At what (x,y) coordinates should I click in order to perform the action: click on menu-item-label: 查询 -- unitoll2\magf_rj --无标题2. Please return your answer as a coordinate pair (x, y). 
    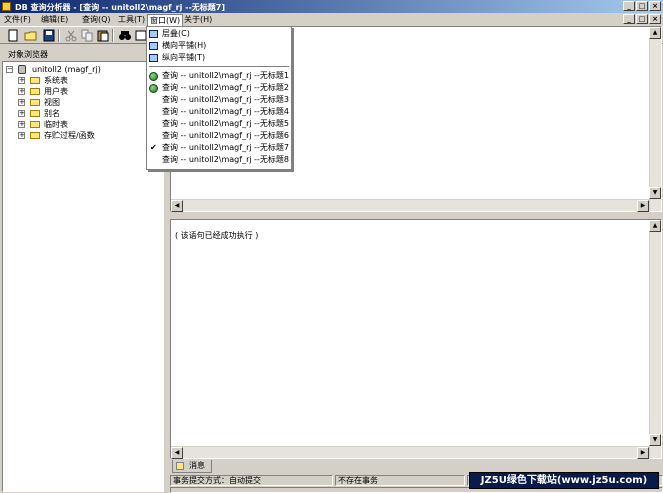
    Looking at the image, I should click on (225, 87).